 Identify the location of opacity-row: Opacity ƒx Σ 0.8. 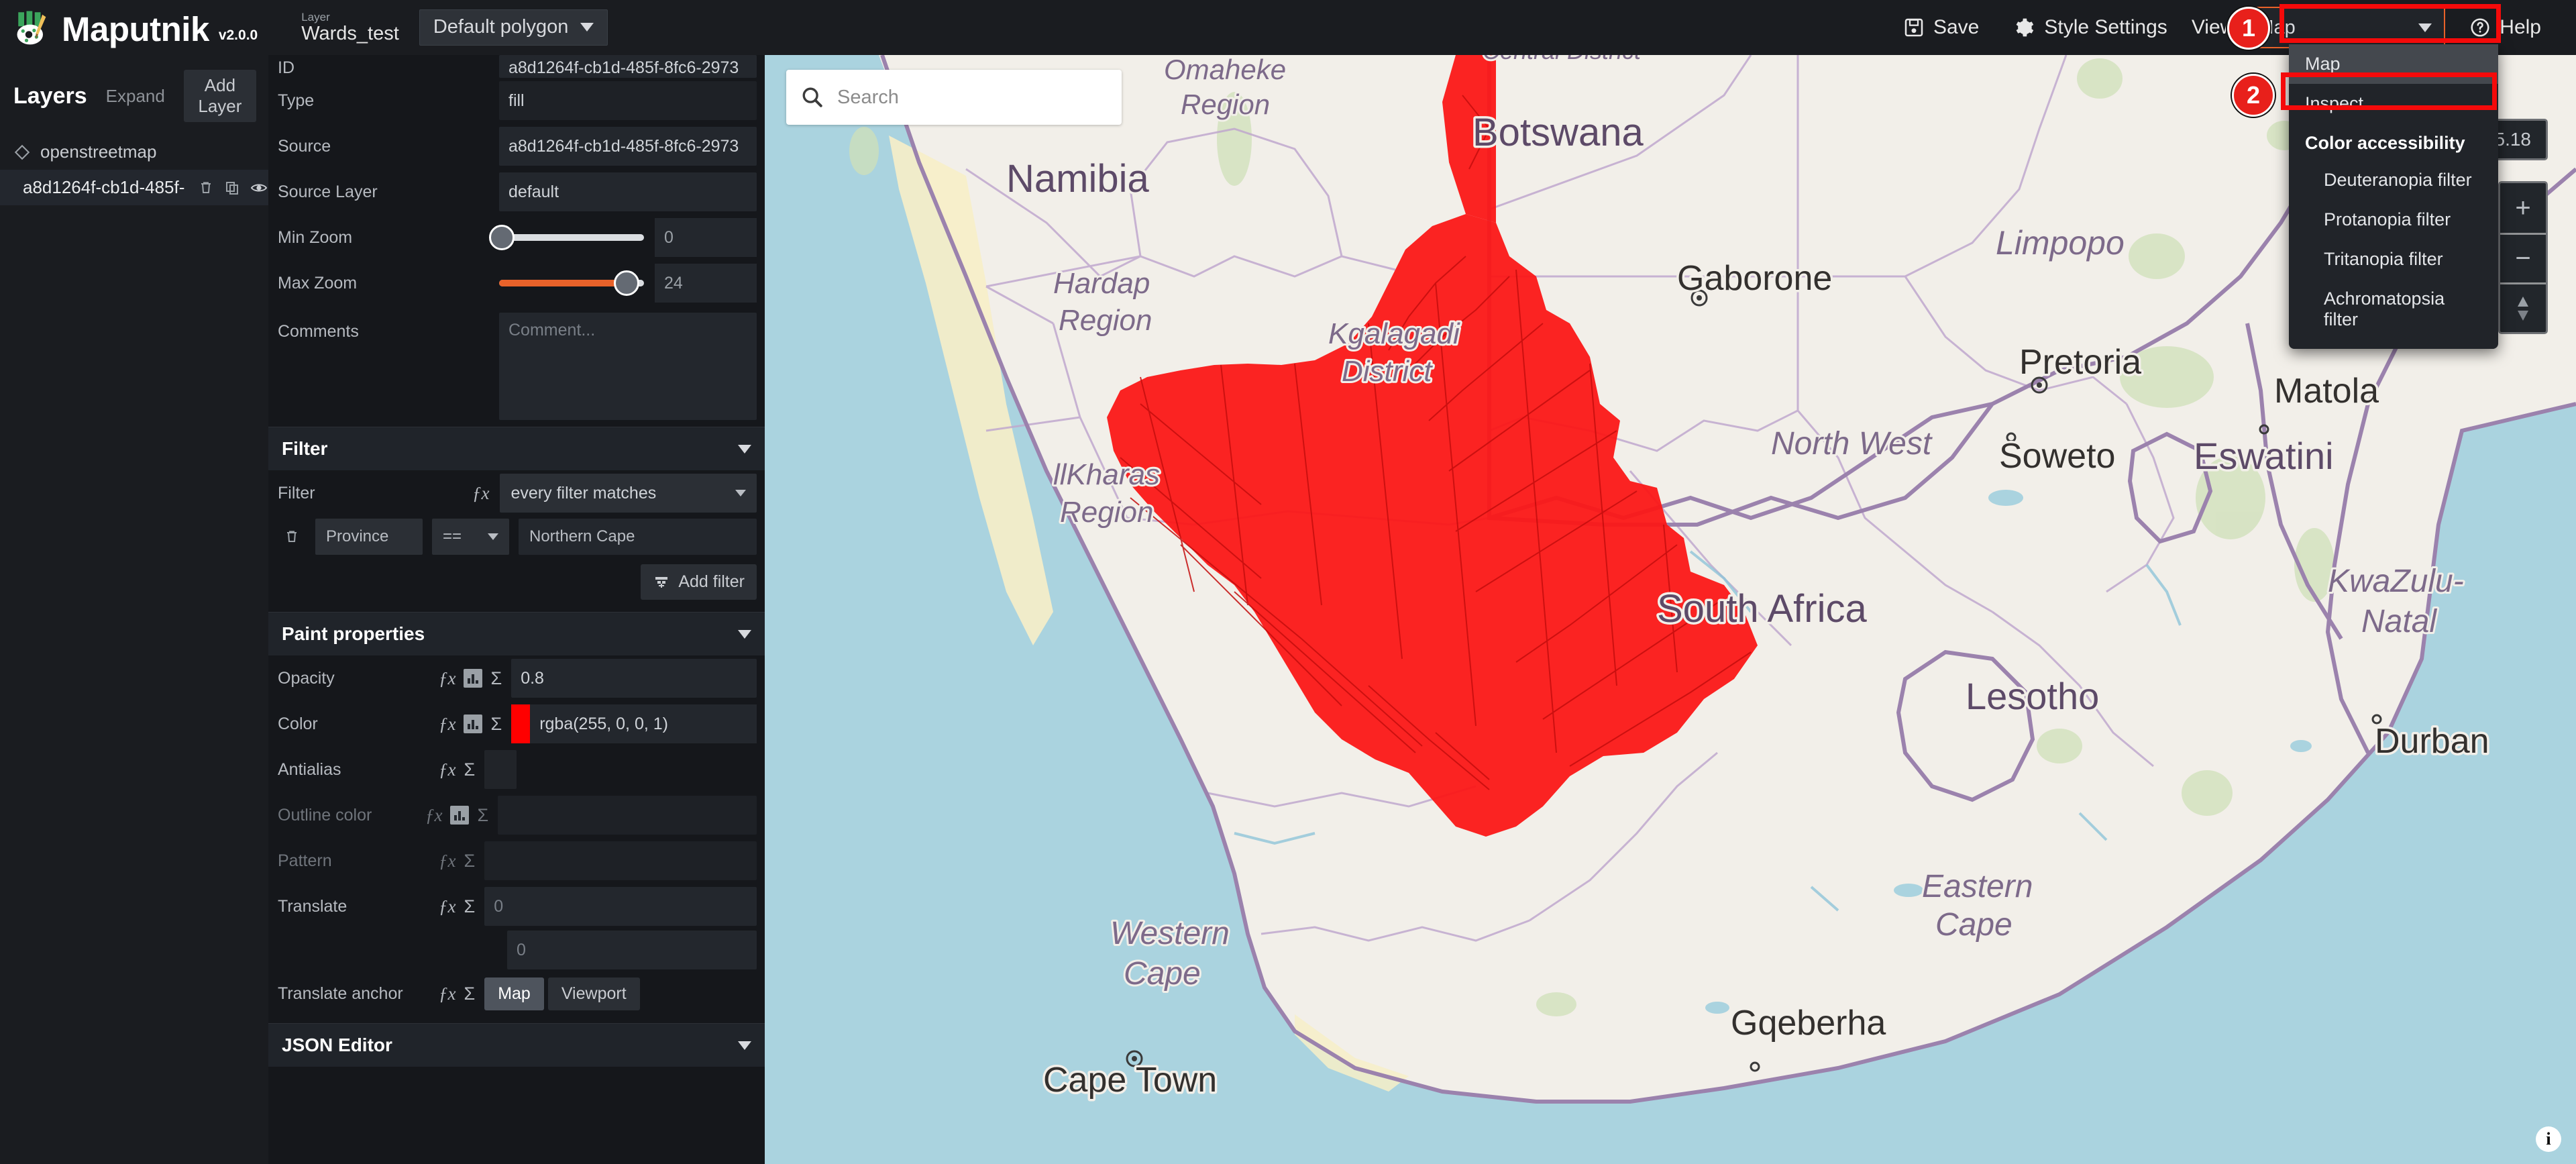
(516, 678).